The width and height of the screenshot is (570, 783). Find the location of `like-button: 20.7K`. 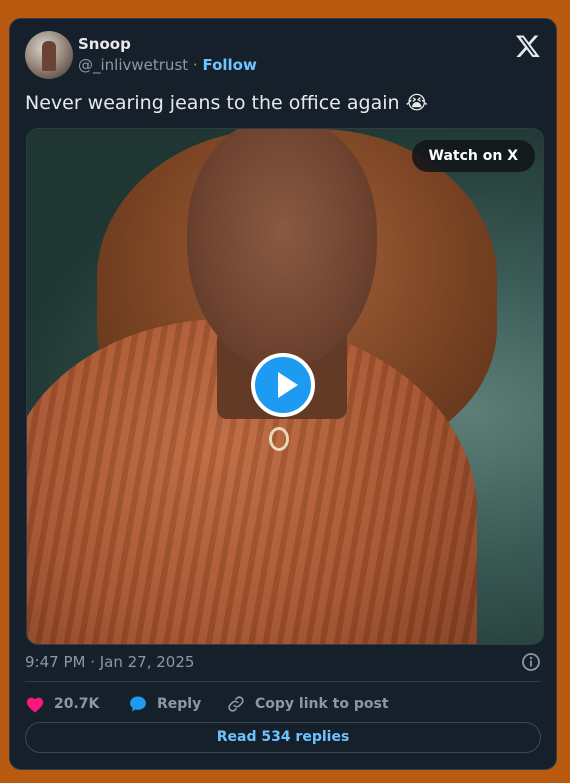

like-button: 20.7K is located at coordinates (62, 704).